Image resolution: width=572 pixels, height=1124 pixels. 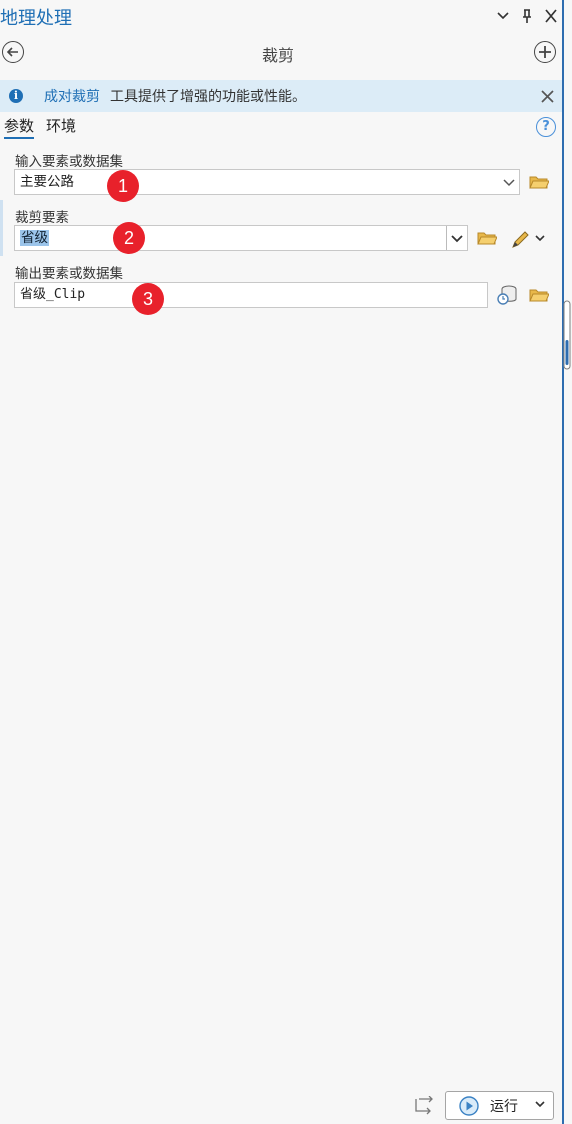 What do you see at coordinates (19, 127) in the screenshot?
I see `tab-parameters: 参数` at bounding box center [19, 127].